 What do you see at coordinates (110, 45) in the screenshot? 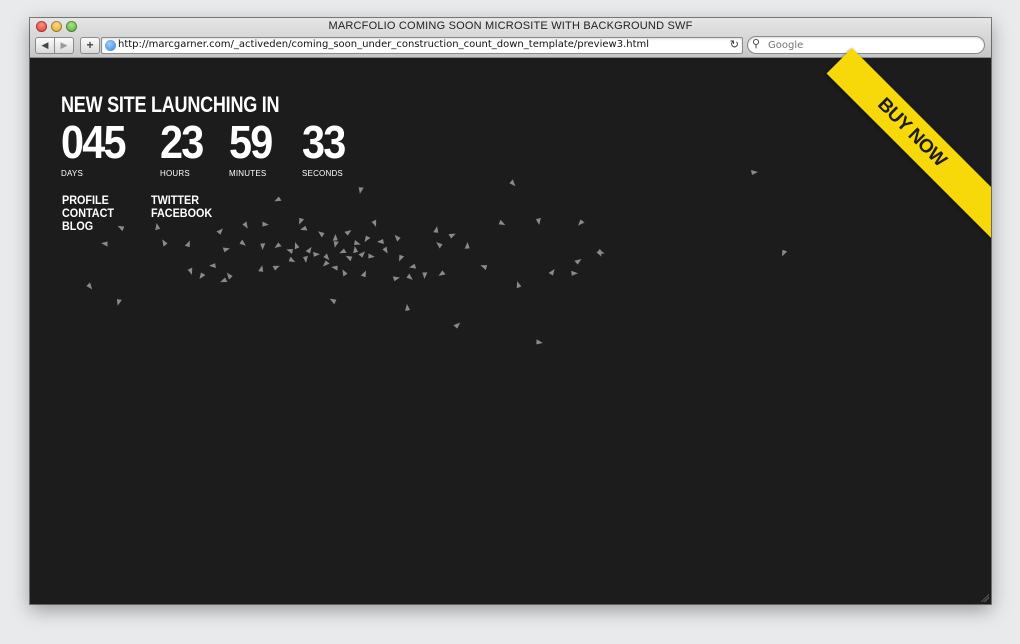
I see `globe-icon` at bounding box center [110, 45].